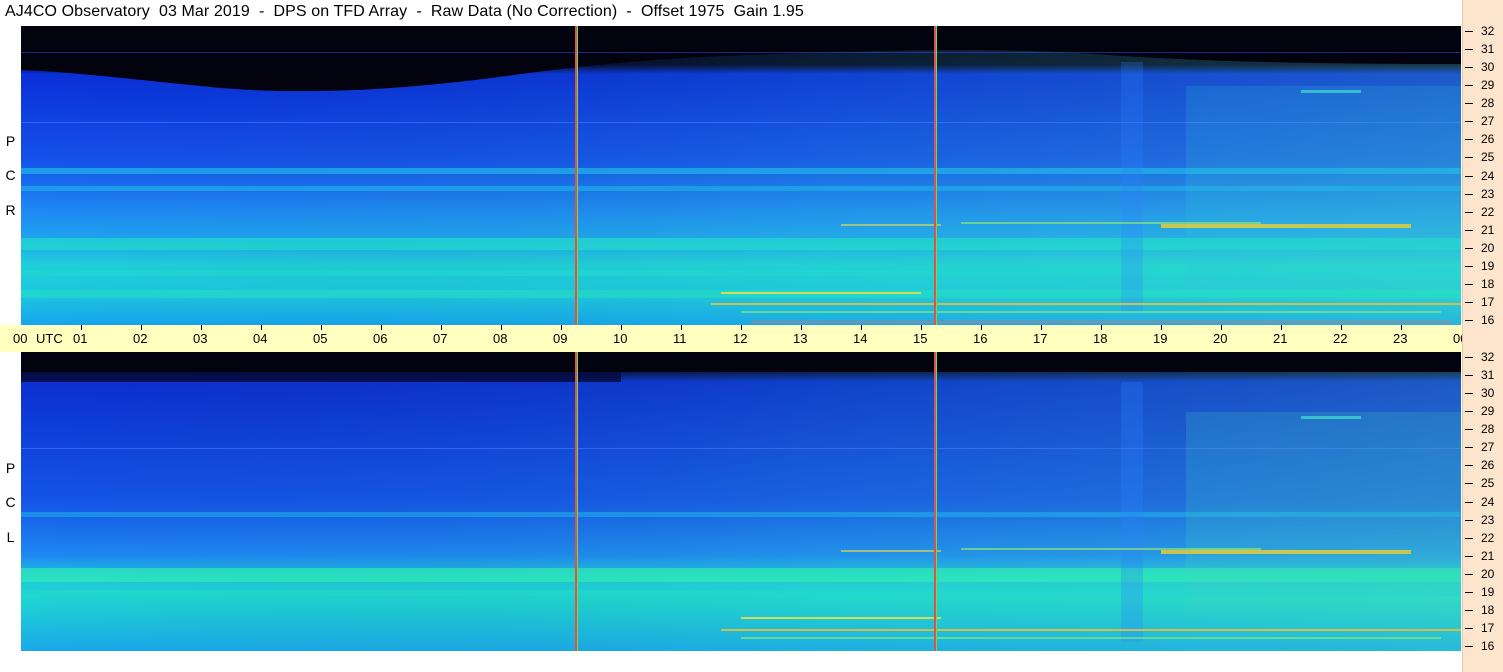  Describe the element at coordinates (1160, 338) in the screenshot. I see `time-tick-label: 19` at that location.